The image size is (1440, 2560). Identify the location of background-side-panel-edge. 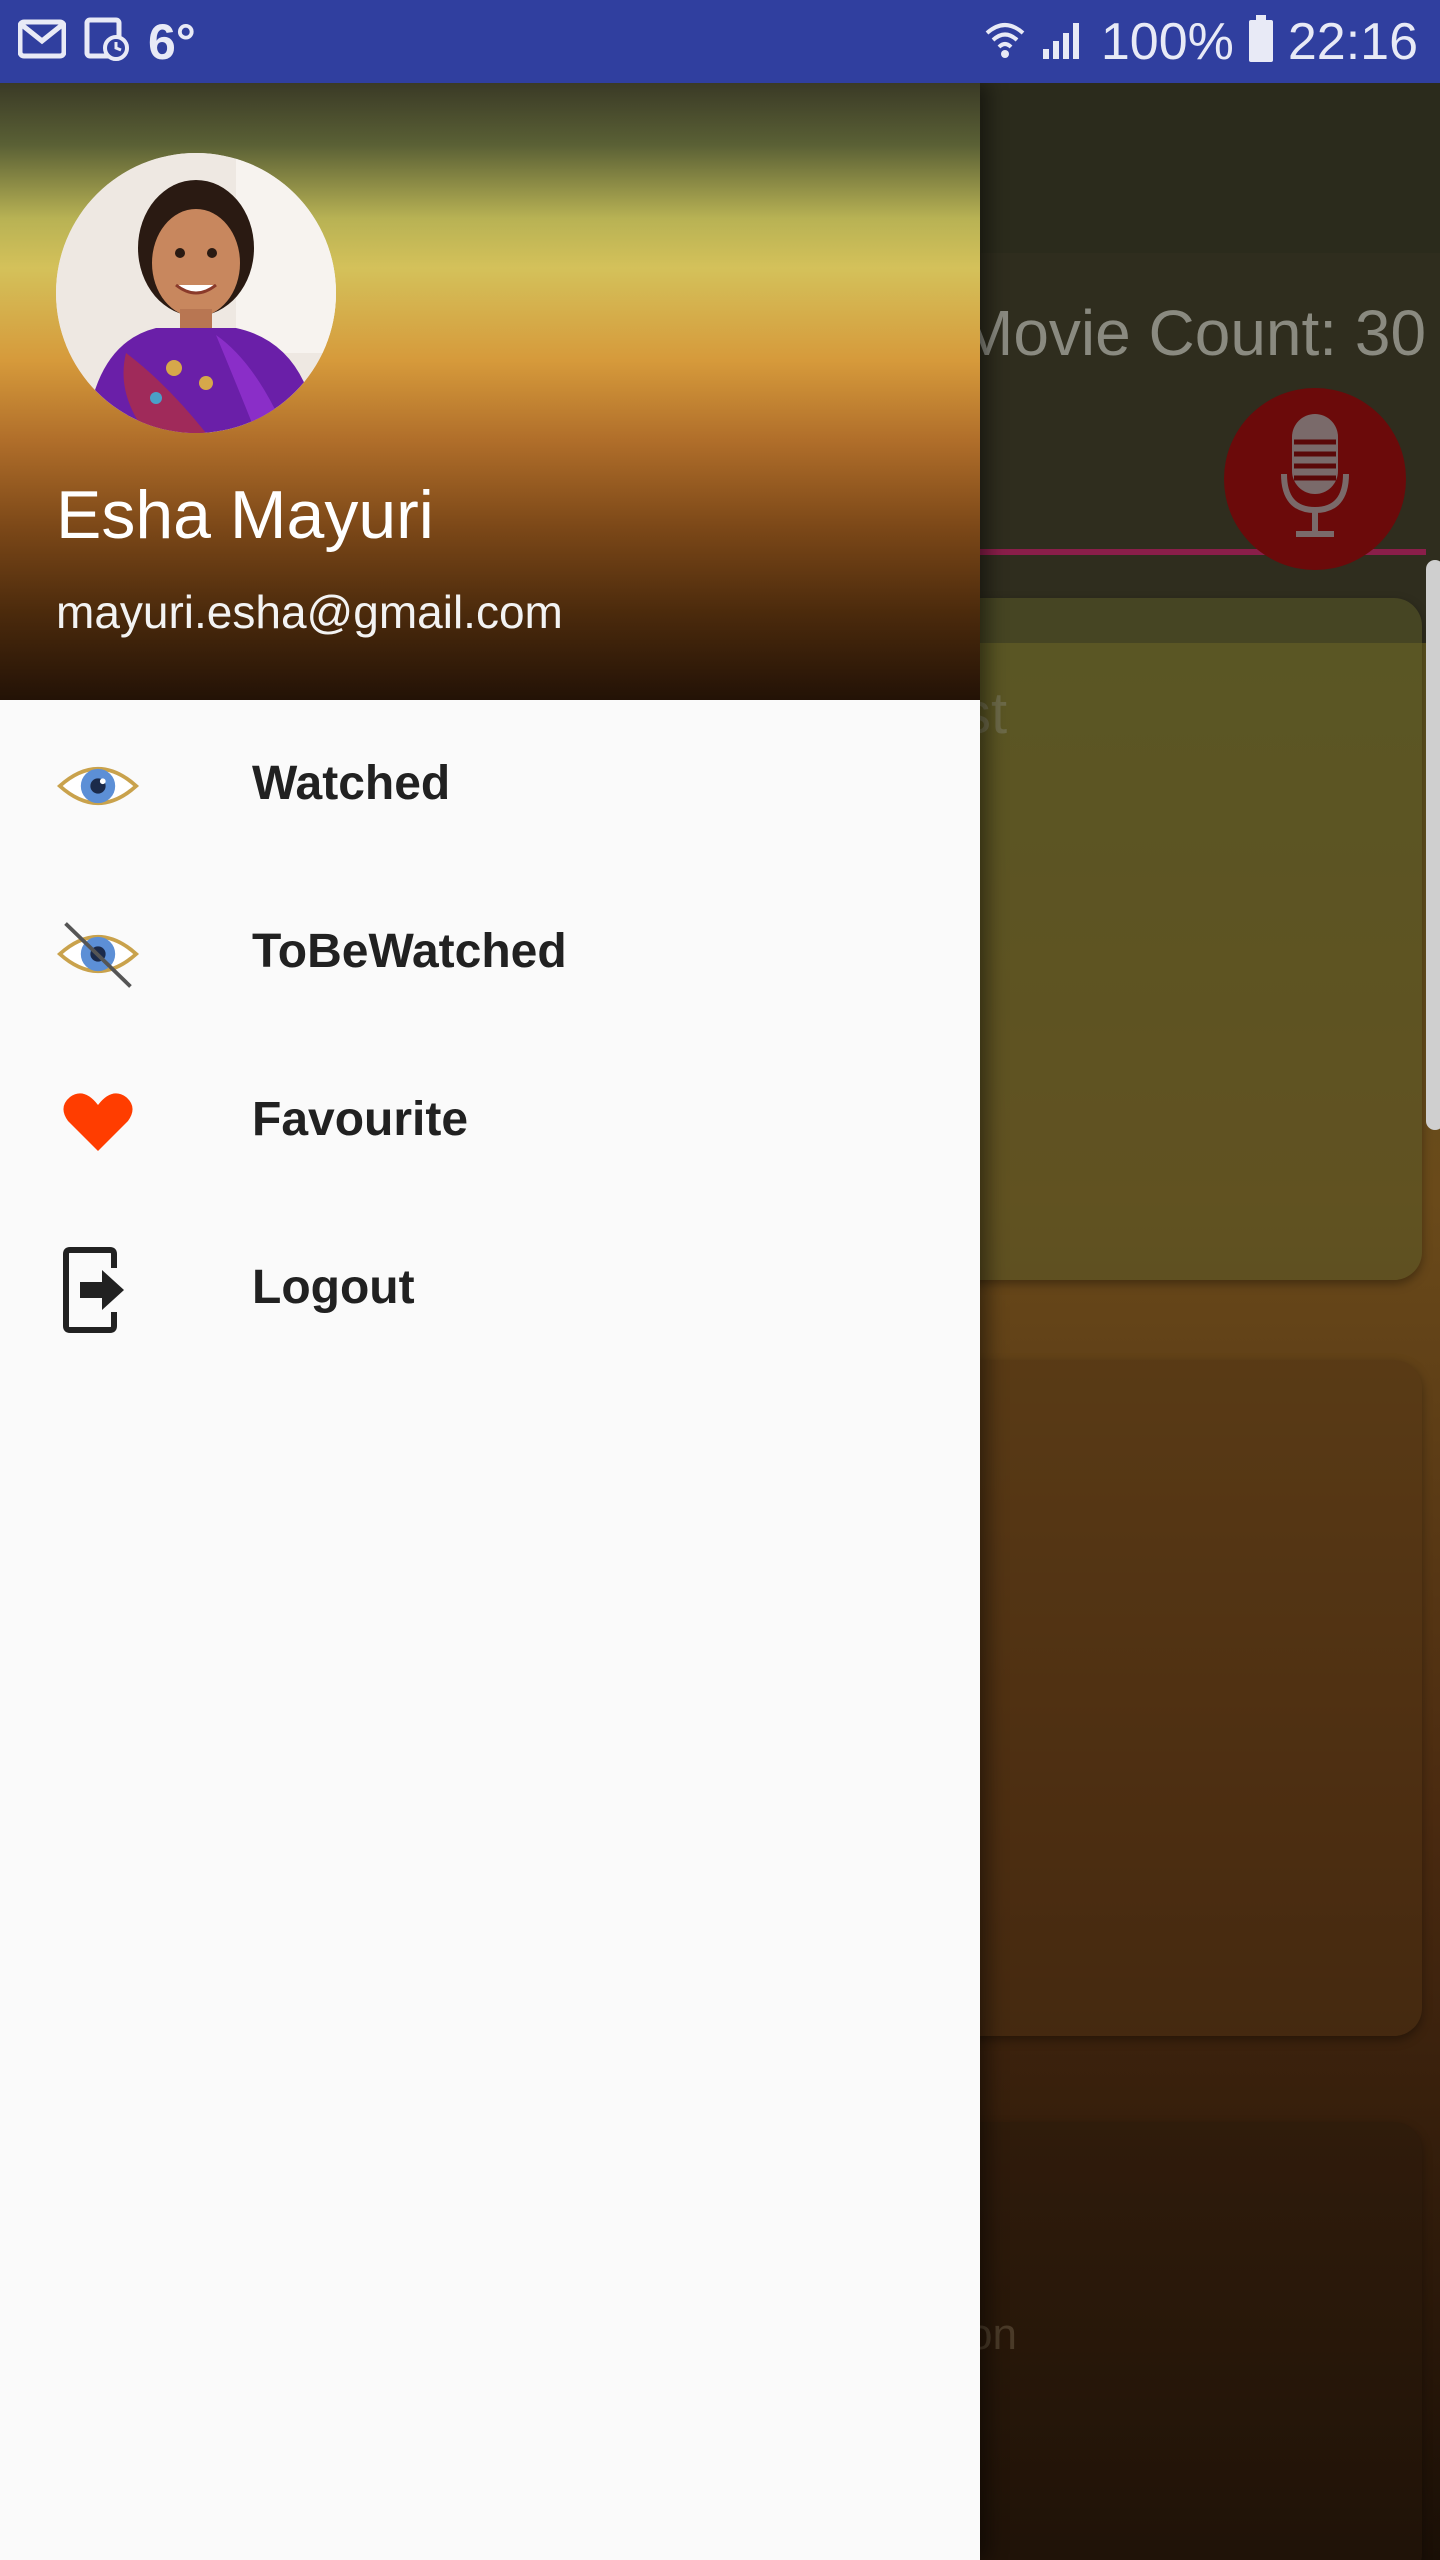
(1433, 845).